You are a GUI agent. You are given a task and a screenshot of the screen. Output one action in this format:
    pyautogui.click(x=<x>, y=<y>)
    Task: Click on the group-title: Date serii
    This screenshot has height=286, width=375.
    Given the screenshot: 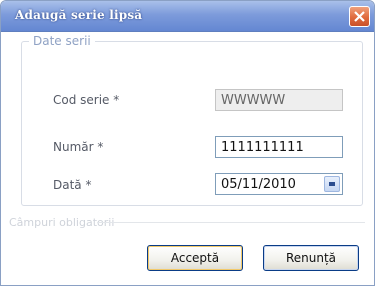 What is the action you would take?
    pyautogui.click(x=62, y=41)
    